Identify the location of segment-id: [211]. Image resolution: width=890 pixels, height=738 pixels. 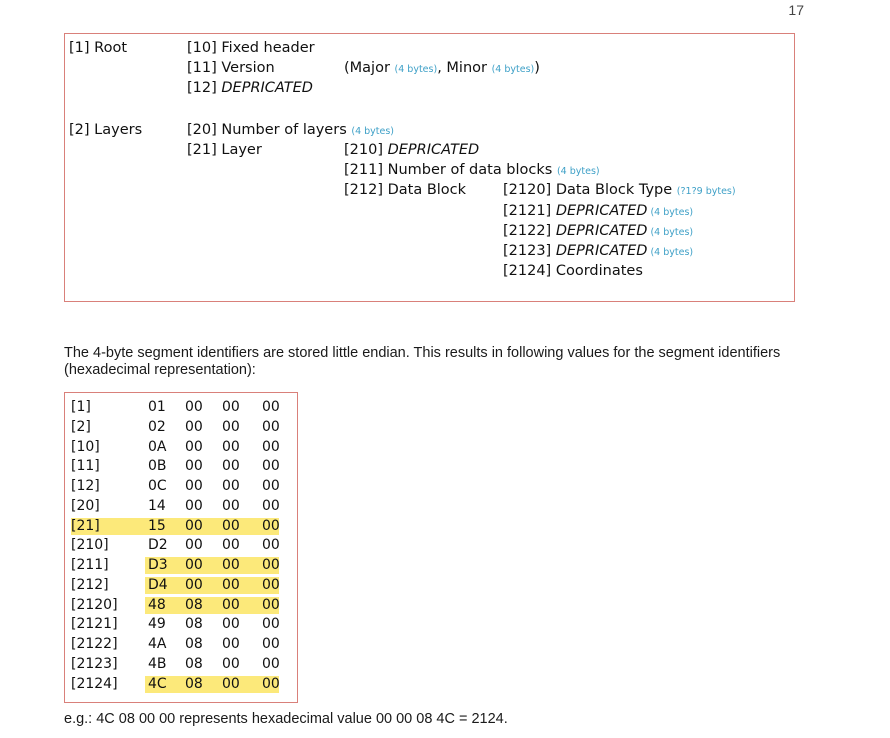
(90, 565).